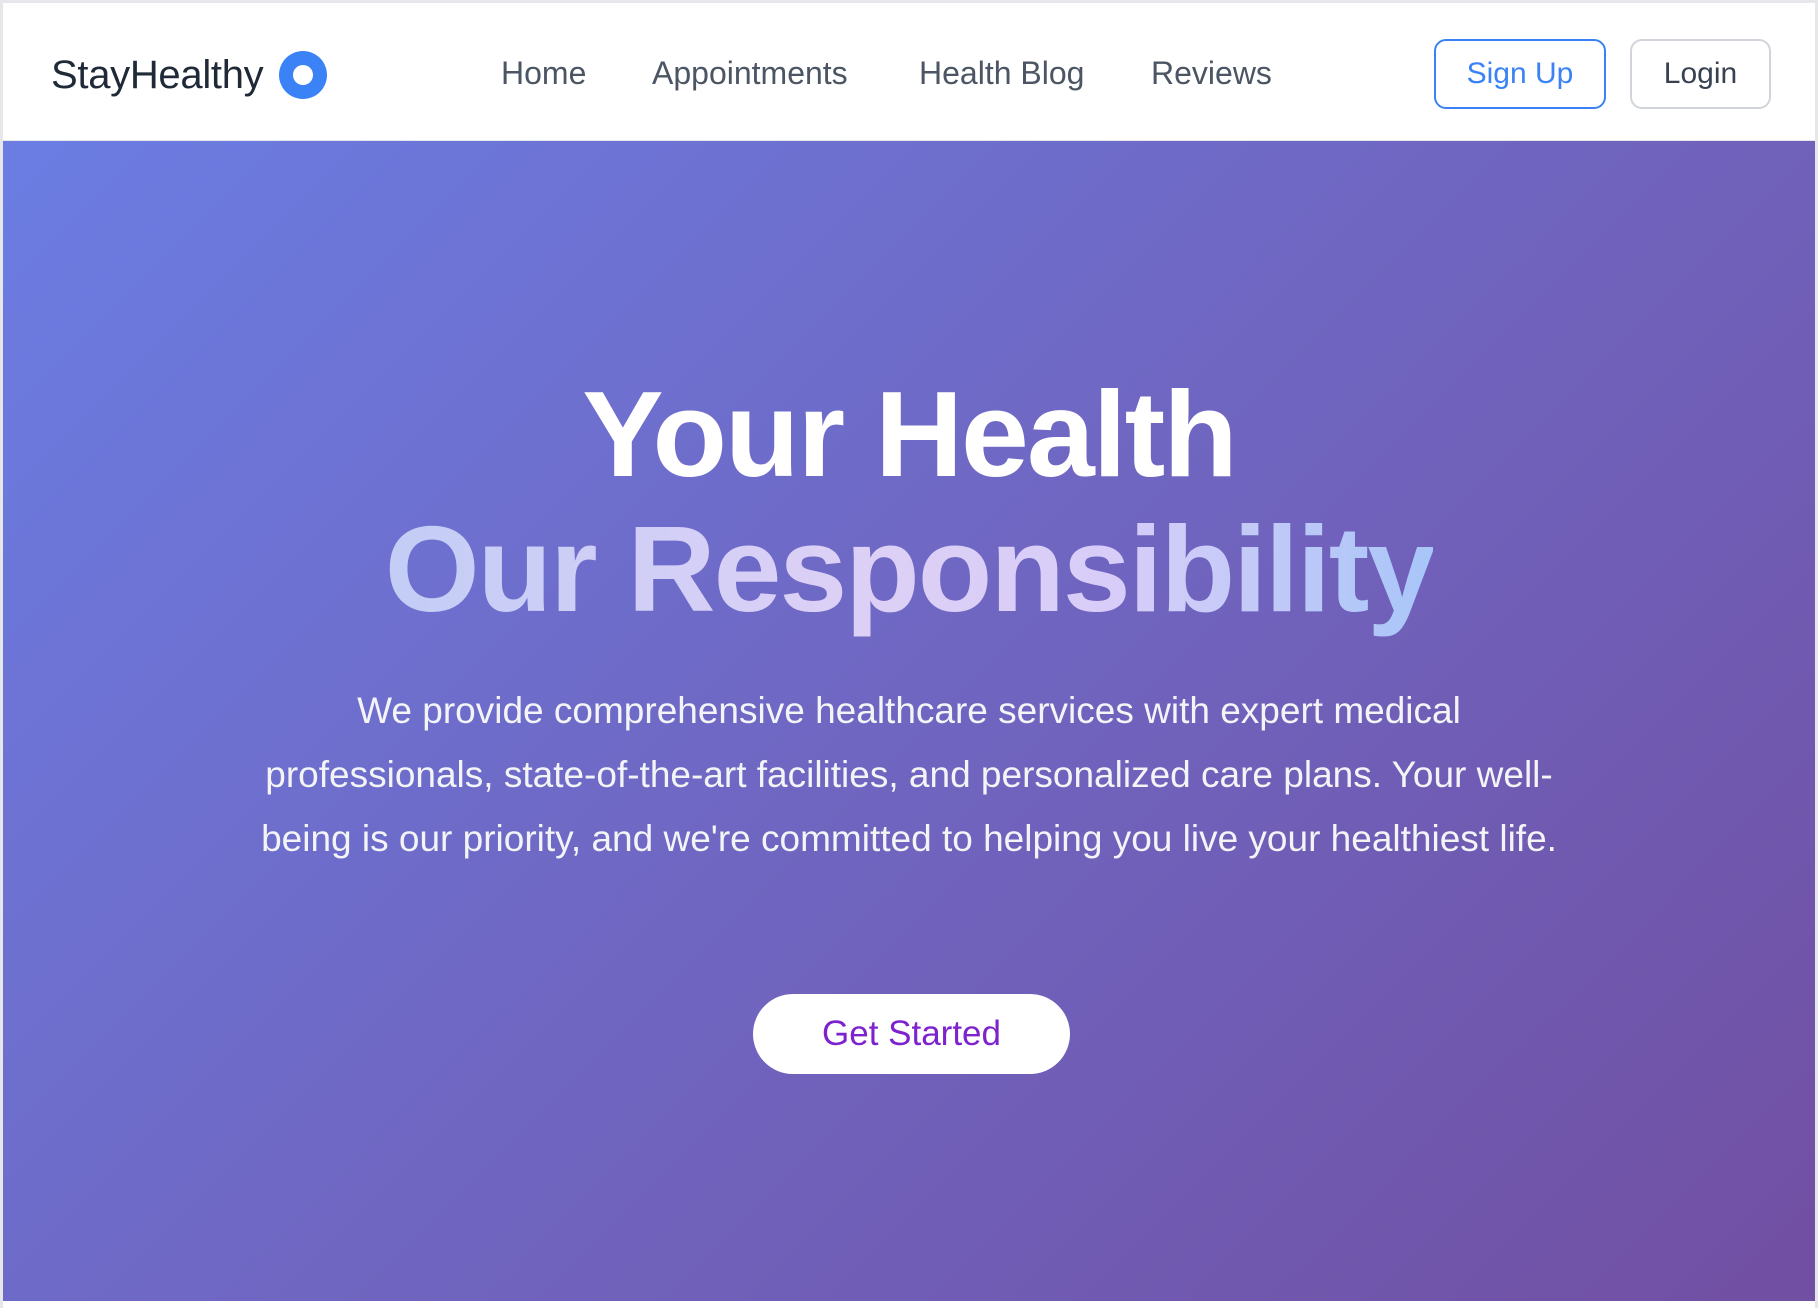  What do you see at coordinates (1211, 73) in the screenshot?
I see `nav-link-reviews: Reviews` at bounding box center [1211, 73].